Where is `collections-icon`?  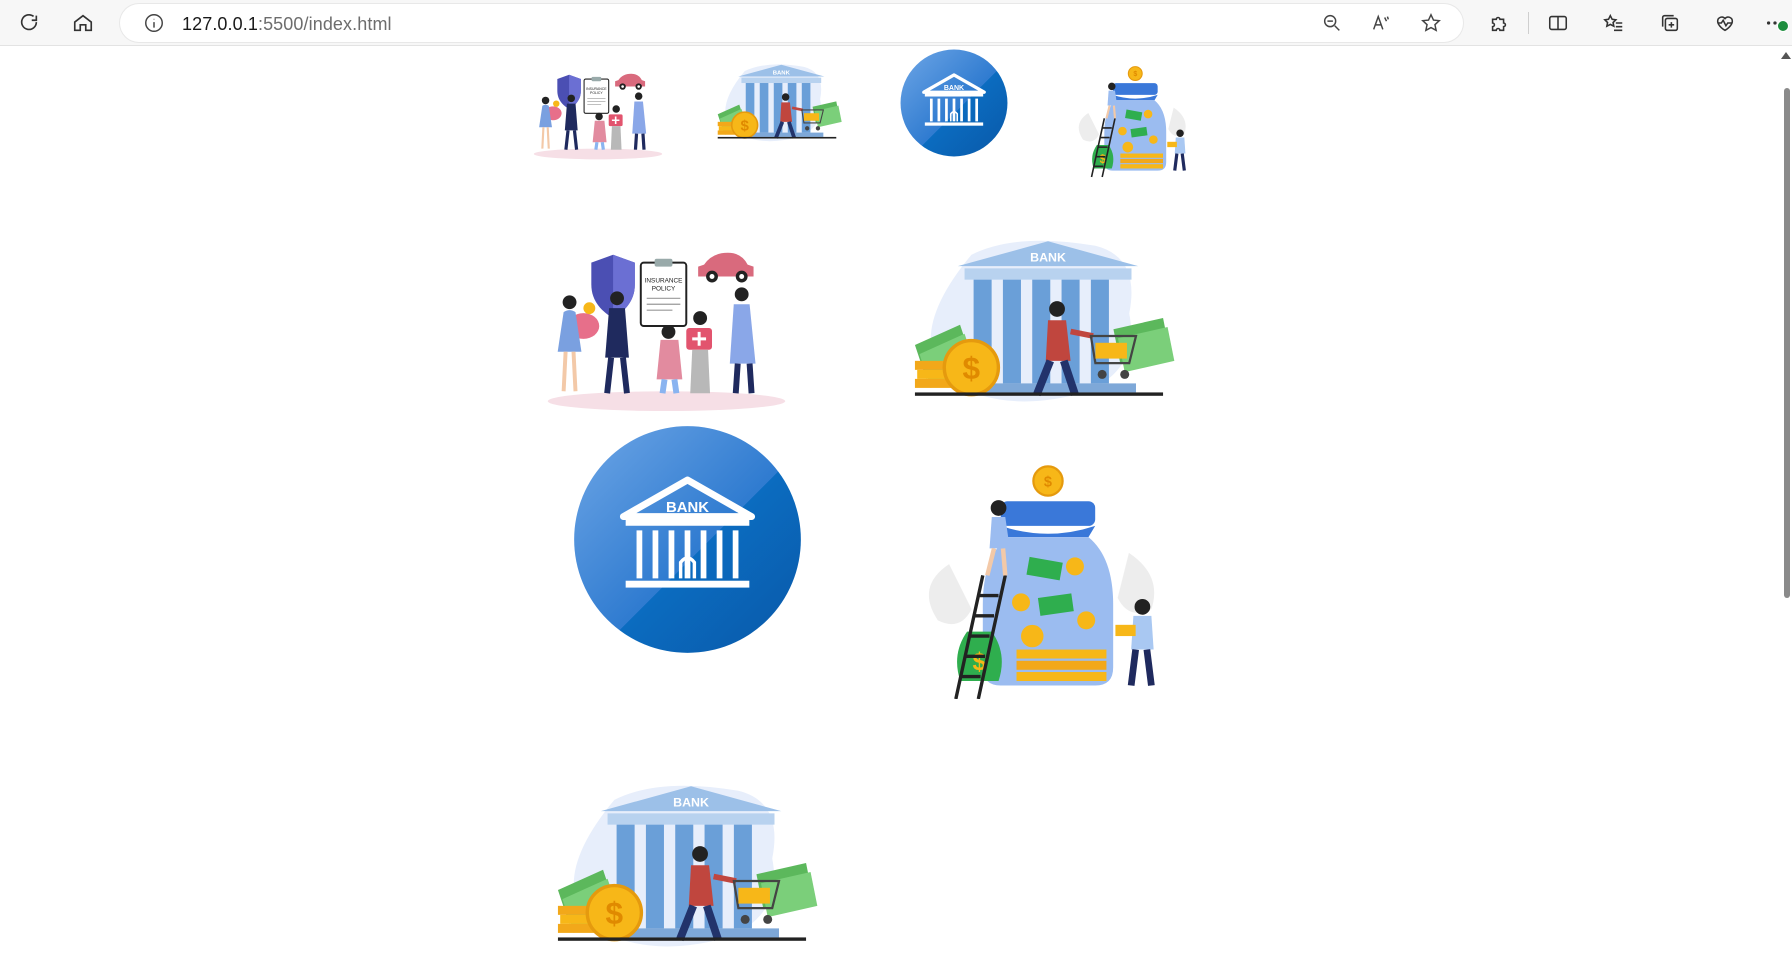
collections-icon is located at coordinates (1670, 23).